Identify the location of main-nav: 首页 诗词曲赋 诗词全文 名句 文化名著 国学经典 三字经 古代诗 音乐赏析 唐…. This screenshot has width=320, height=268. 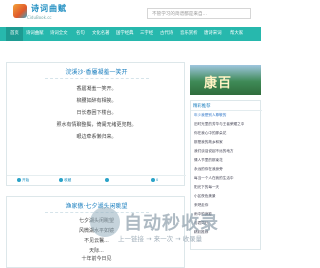
(130, 34).